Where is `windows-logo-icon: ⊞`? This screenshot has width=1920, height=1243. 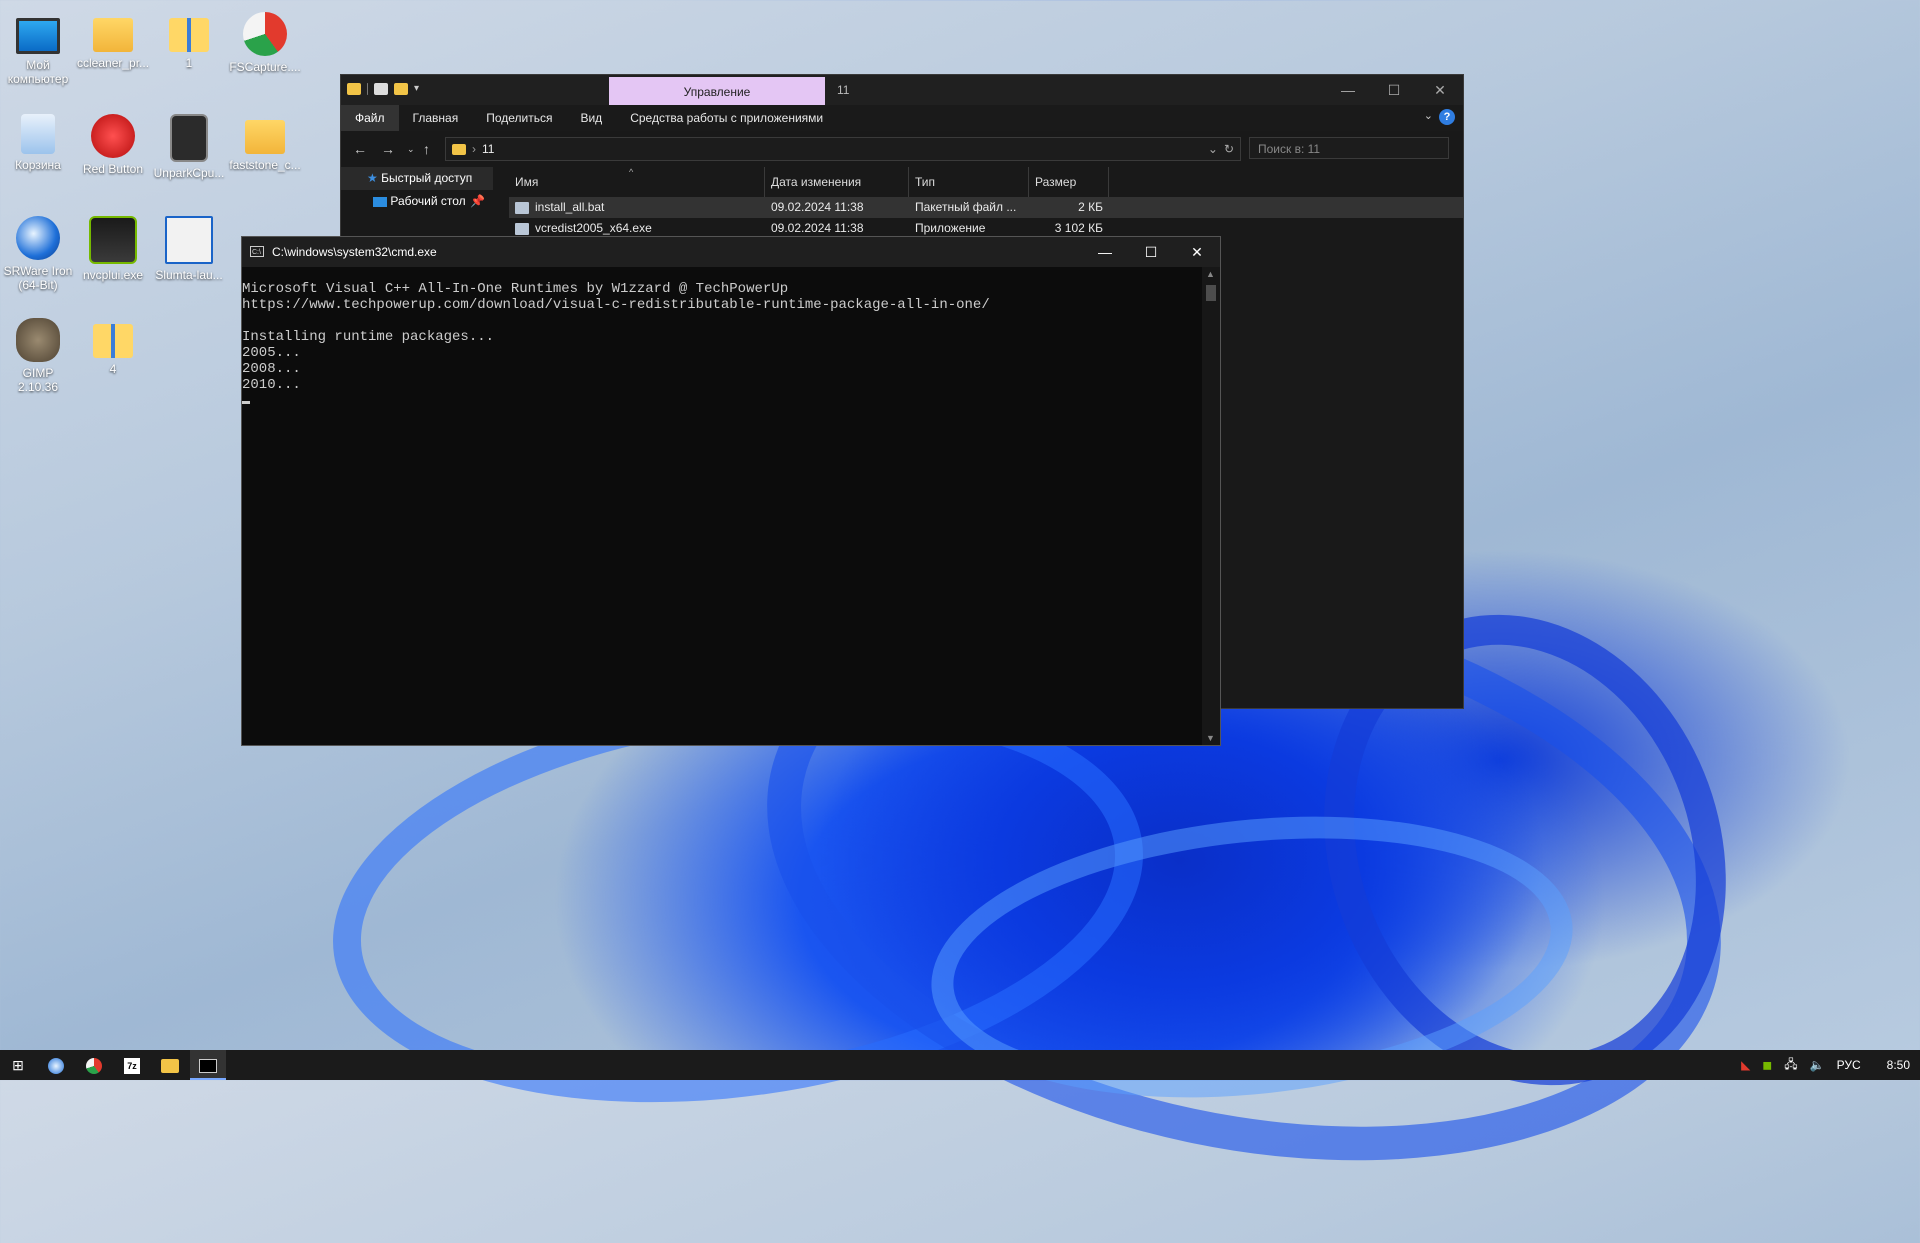 windows-logo-icon: ⊞ is located at coordinates (18, 1065).